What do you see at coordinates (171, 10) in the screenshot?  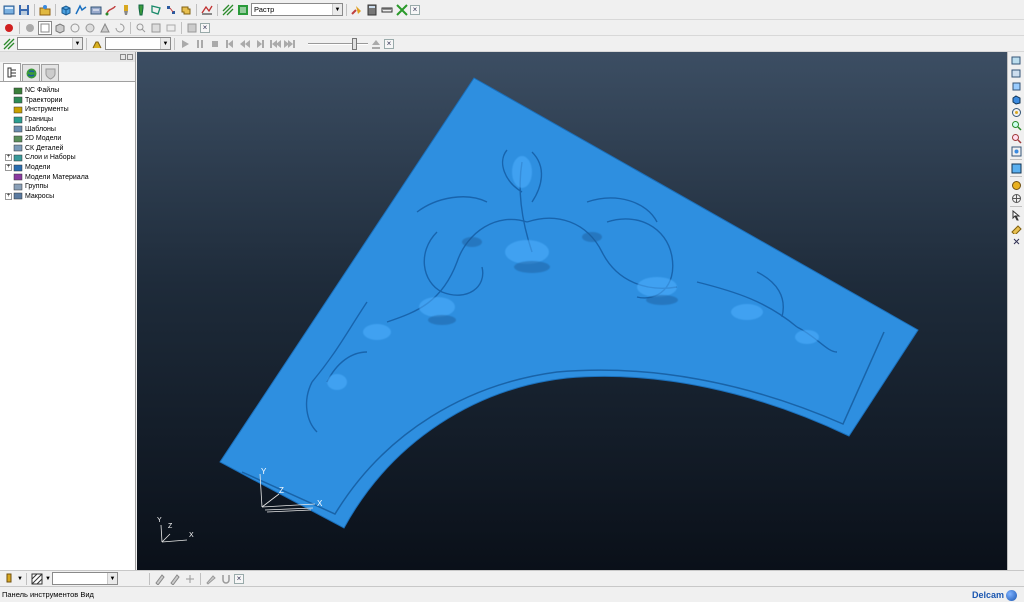 I see `pattern-icon` at bounding box center [171, 10].